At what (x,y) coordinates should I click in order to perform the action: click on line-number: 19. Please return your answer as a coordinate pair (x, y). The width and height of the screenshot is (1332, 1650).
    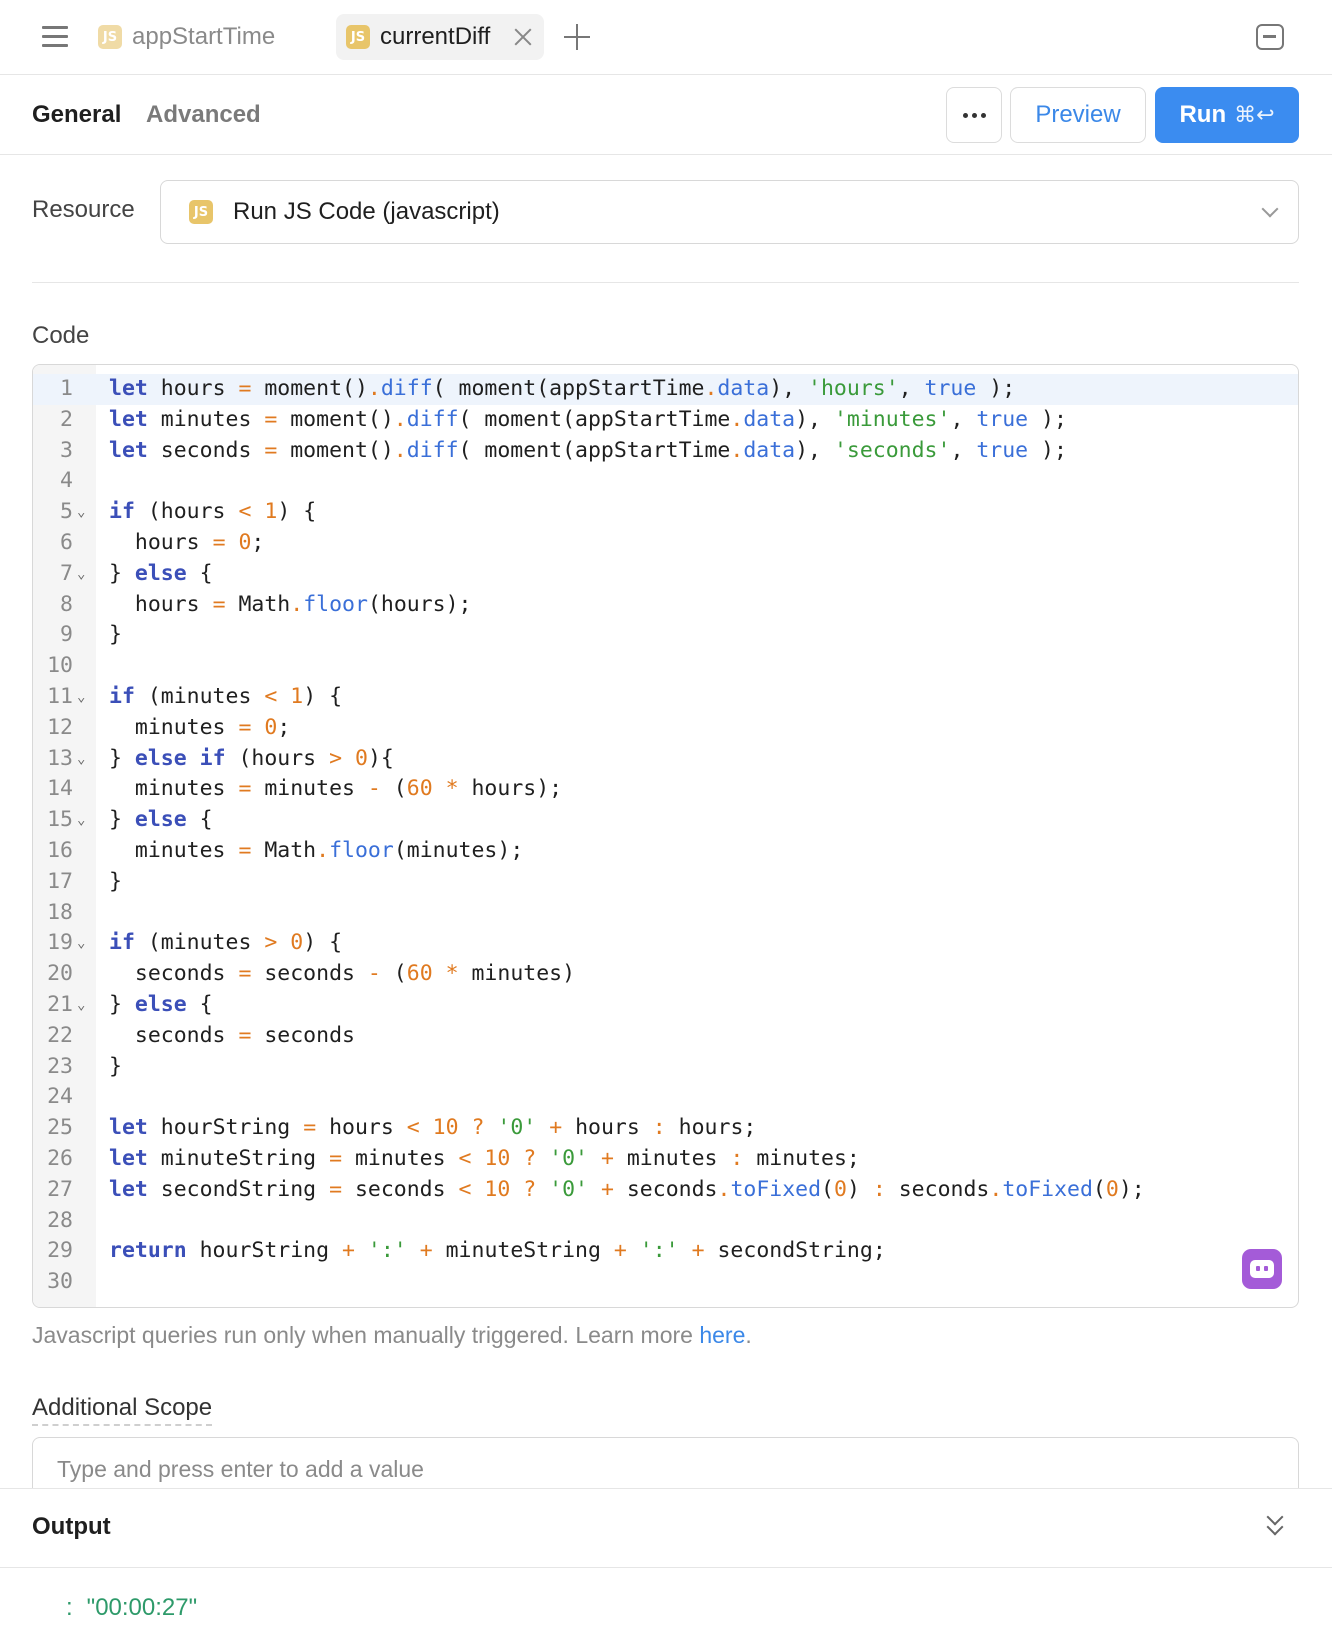
    Looking at the image, I should click on (60, 943).